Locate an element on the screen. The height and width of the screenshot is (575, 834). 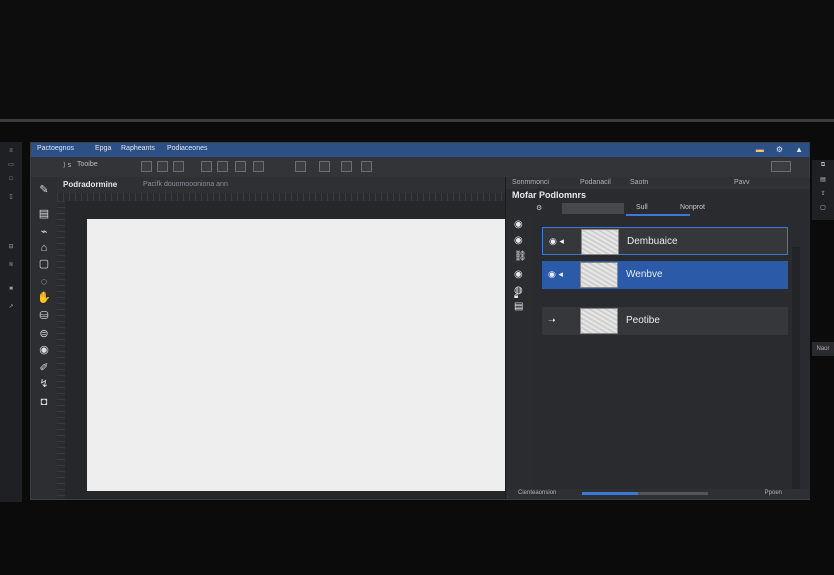
left-sliver-item: ≡ is located at coordinates (11, 151).